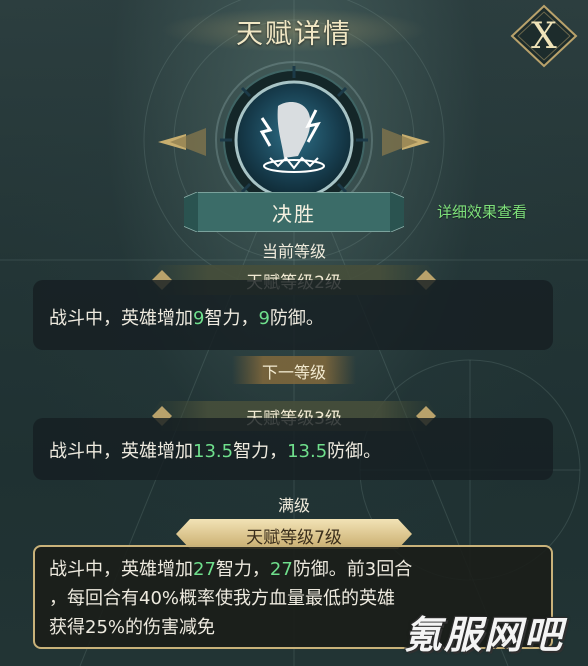 The width and height of the screenshot is (588, 666). What do you see at coordinates (199, 318) in the screenshot?
I see `current-int-value: 9` at bounding box center [199, 318].